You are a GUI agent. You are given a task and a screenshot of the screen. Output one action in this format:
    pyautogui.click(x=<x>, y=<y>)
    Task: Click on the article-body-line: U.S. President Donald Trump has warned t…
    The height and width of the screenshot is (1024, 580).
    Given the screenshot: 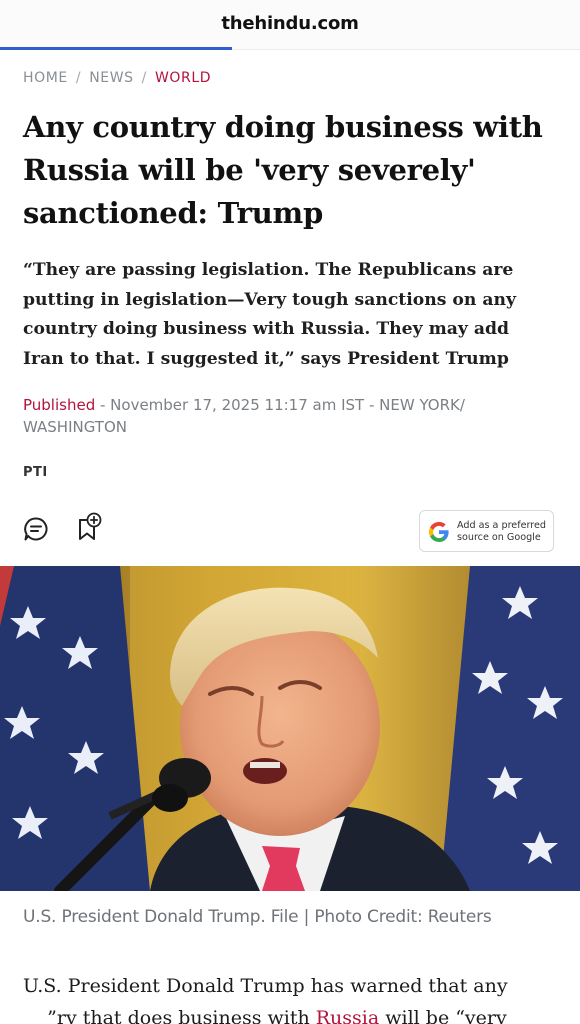 What is the action you would take?
    pyautogui.click(x=265, y=986)
    